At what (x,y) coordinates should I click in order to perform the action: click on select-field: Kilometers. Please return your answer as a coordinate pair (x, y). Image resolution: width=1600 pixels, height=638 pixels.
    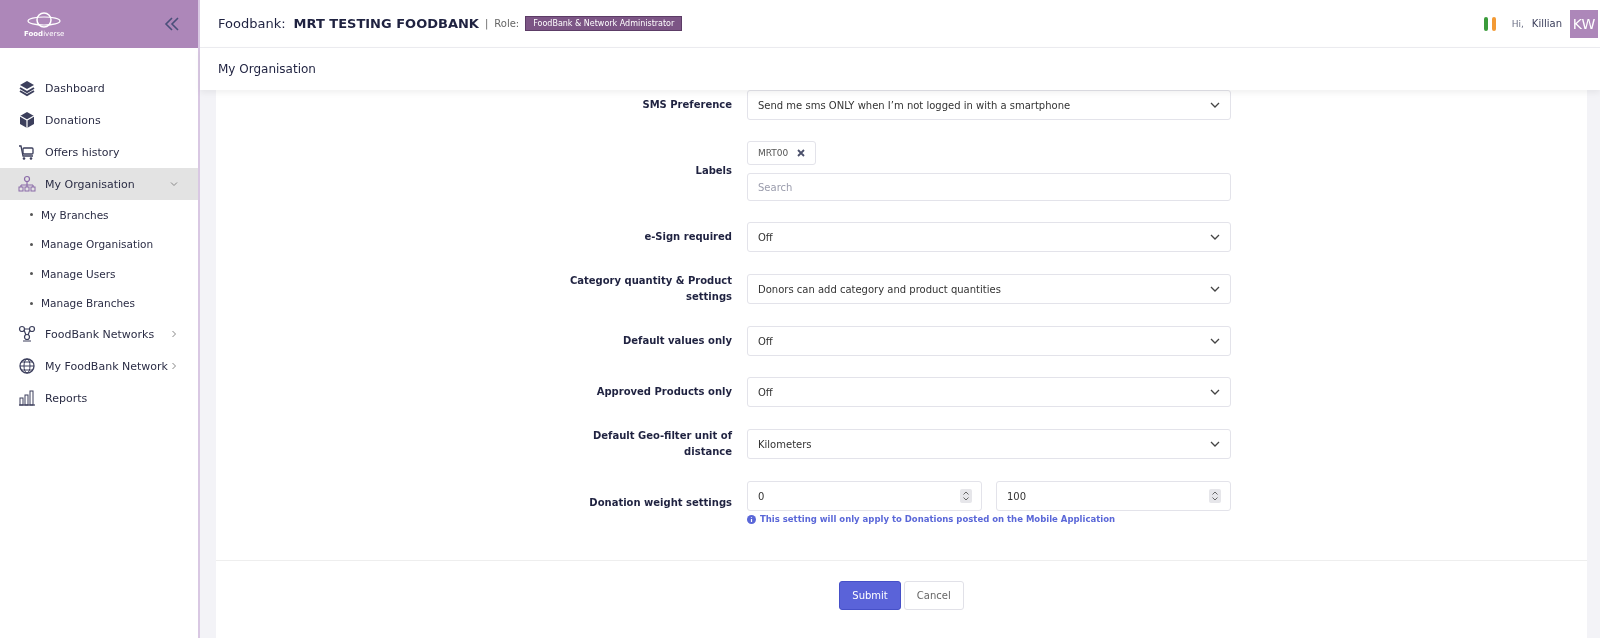
    Looking at the image, I should click on (989, 444).